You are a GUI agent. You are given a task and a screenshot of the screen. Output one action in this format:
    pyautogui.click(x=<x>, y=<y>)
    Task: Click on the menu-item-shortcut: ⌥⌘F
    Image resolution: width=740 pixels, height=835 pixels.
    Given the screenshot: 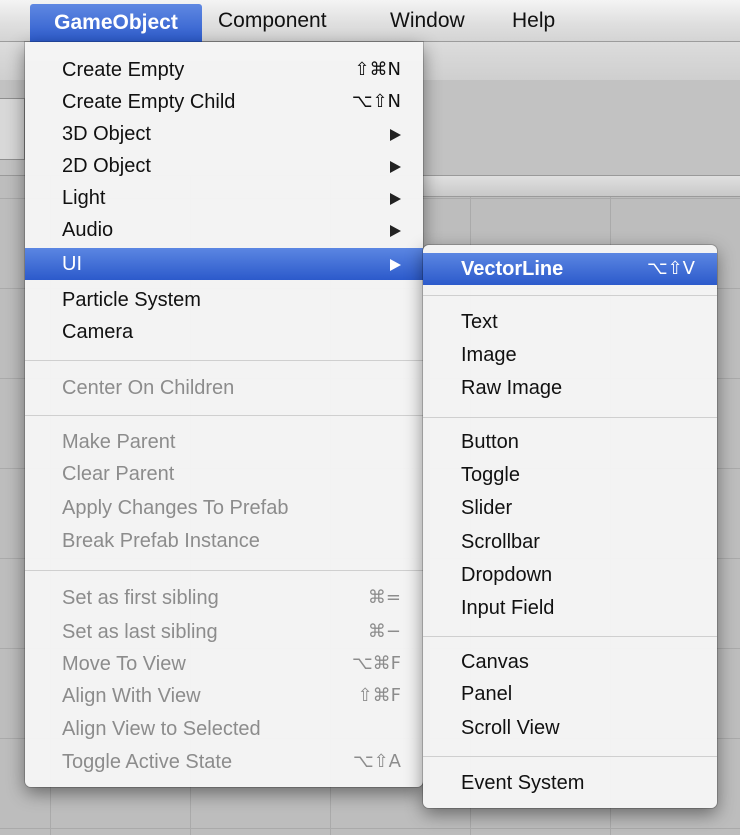 What is the action you would take?
    pyautogui.click(x=376, y=663)
    